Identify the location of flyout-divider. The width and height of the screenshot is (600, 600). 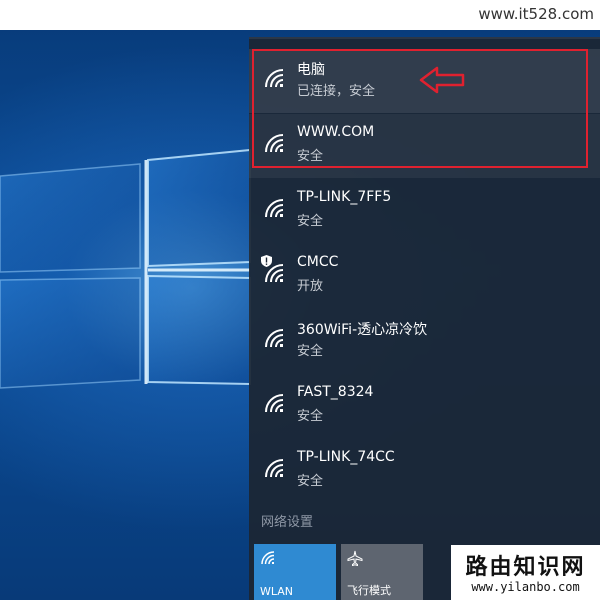
(424, 38).